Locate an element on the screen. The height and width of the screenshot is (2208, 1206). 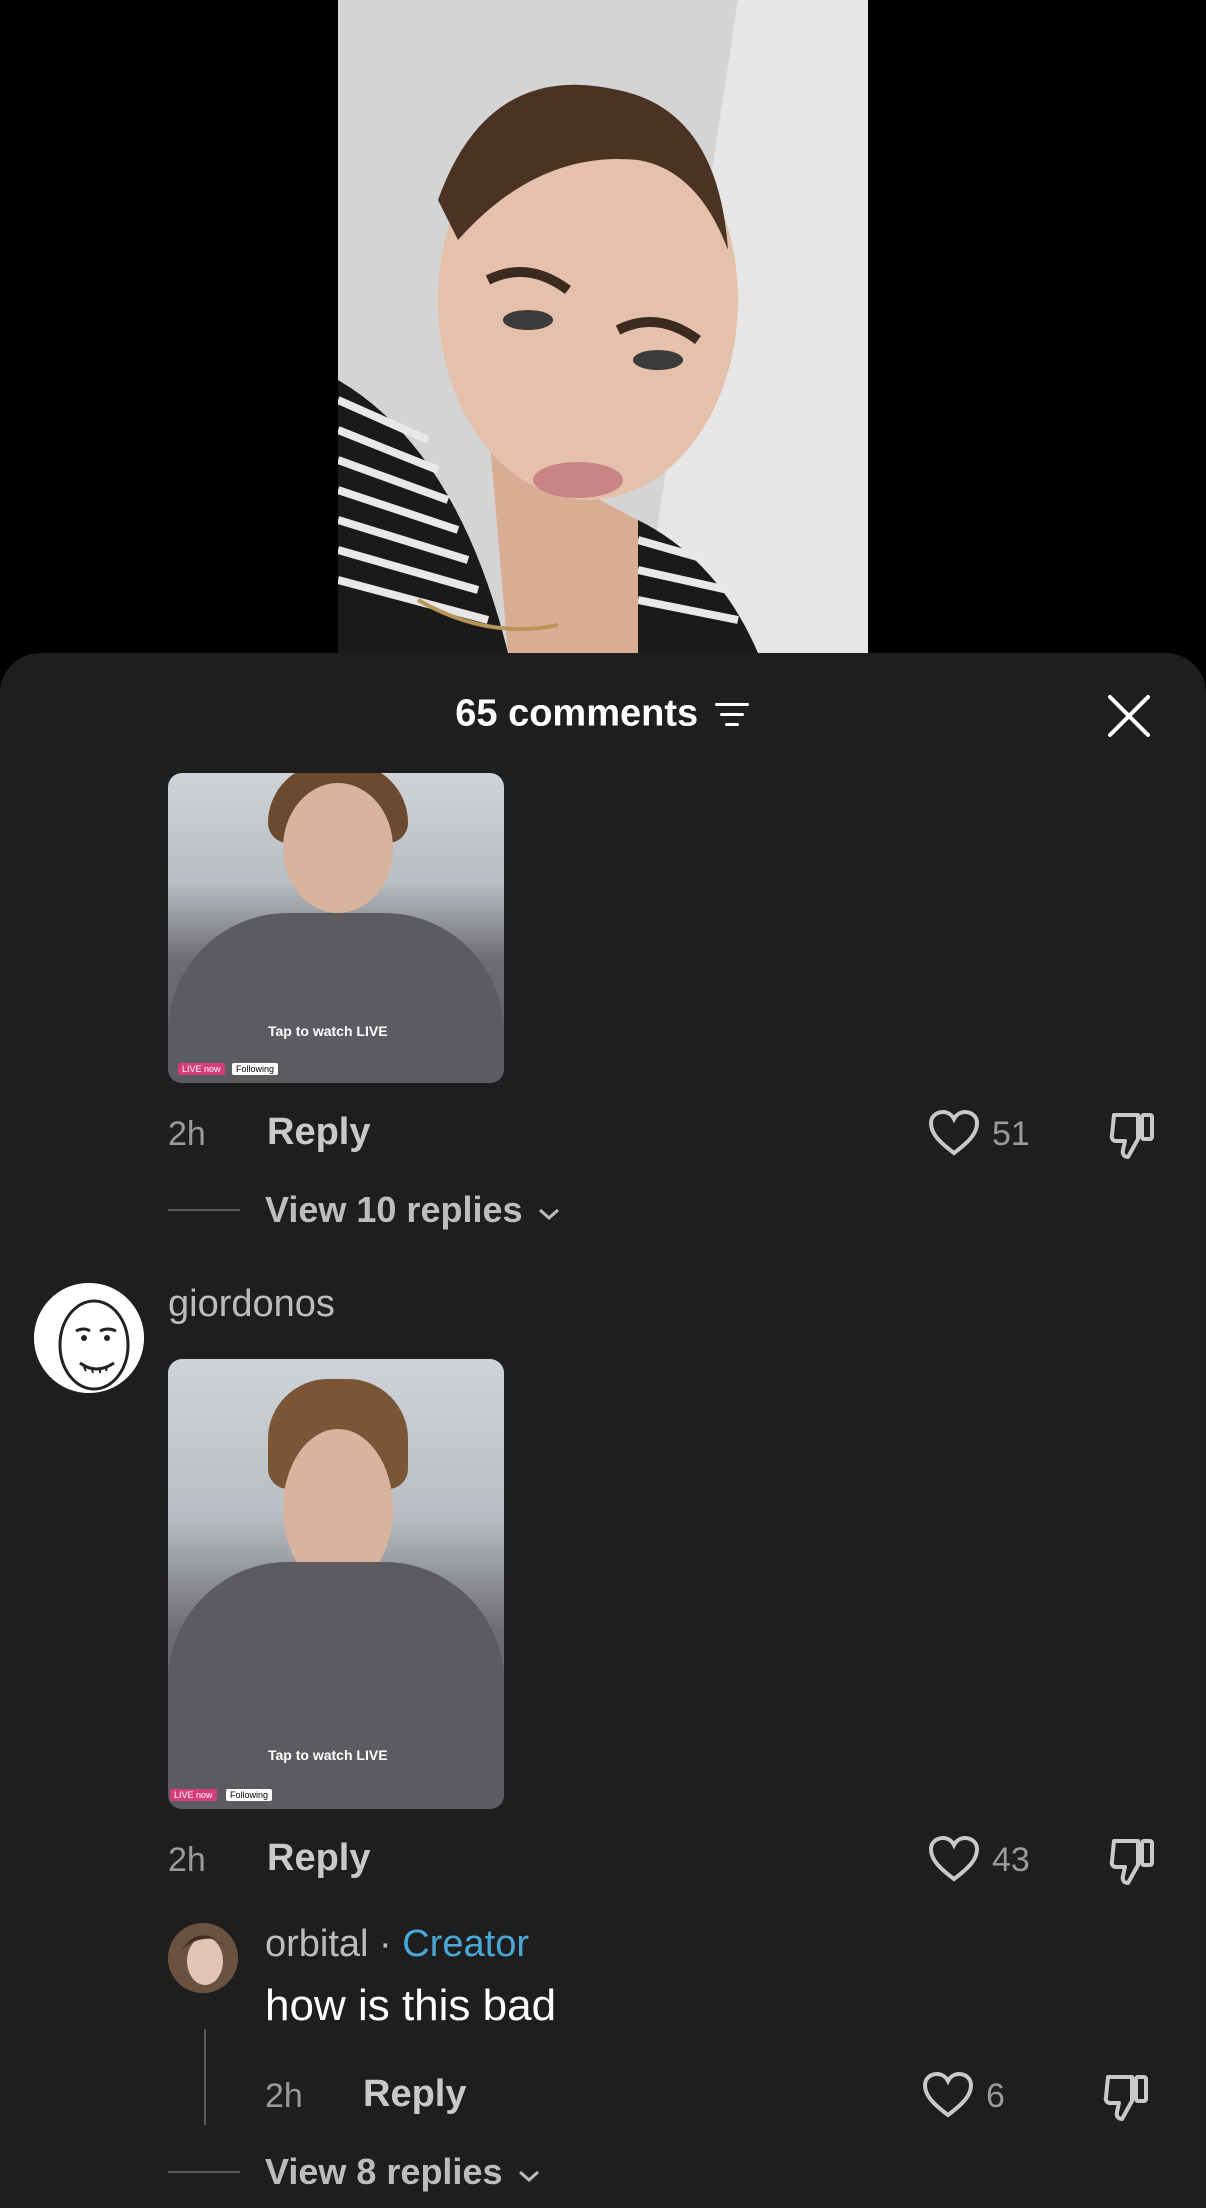
thumbnail-face is located at coordinates (338, 848).